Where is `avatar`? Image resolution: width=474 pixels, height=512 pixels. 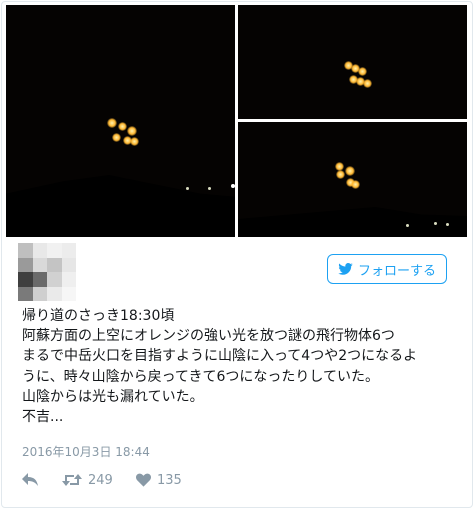
avatar is located at coordinates (47, 272).